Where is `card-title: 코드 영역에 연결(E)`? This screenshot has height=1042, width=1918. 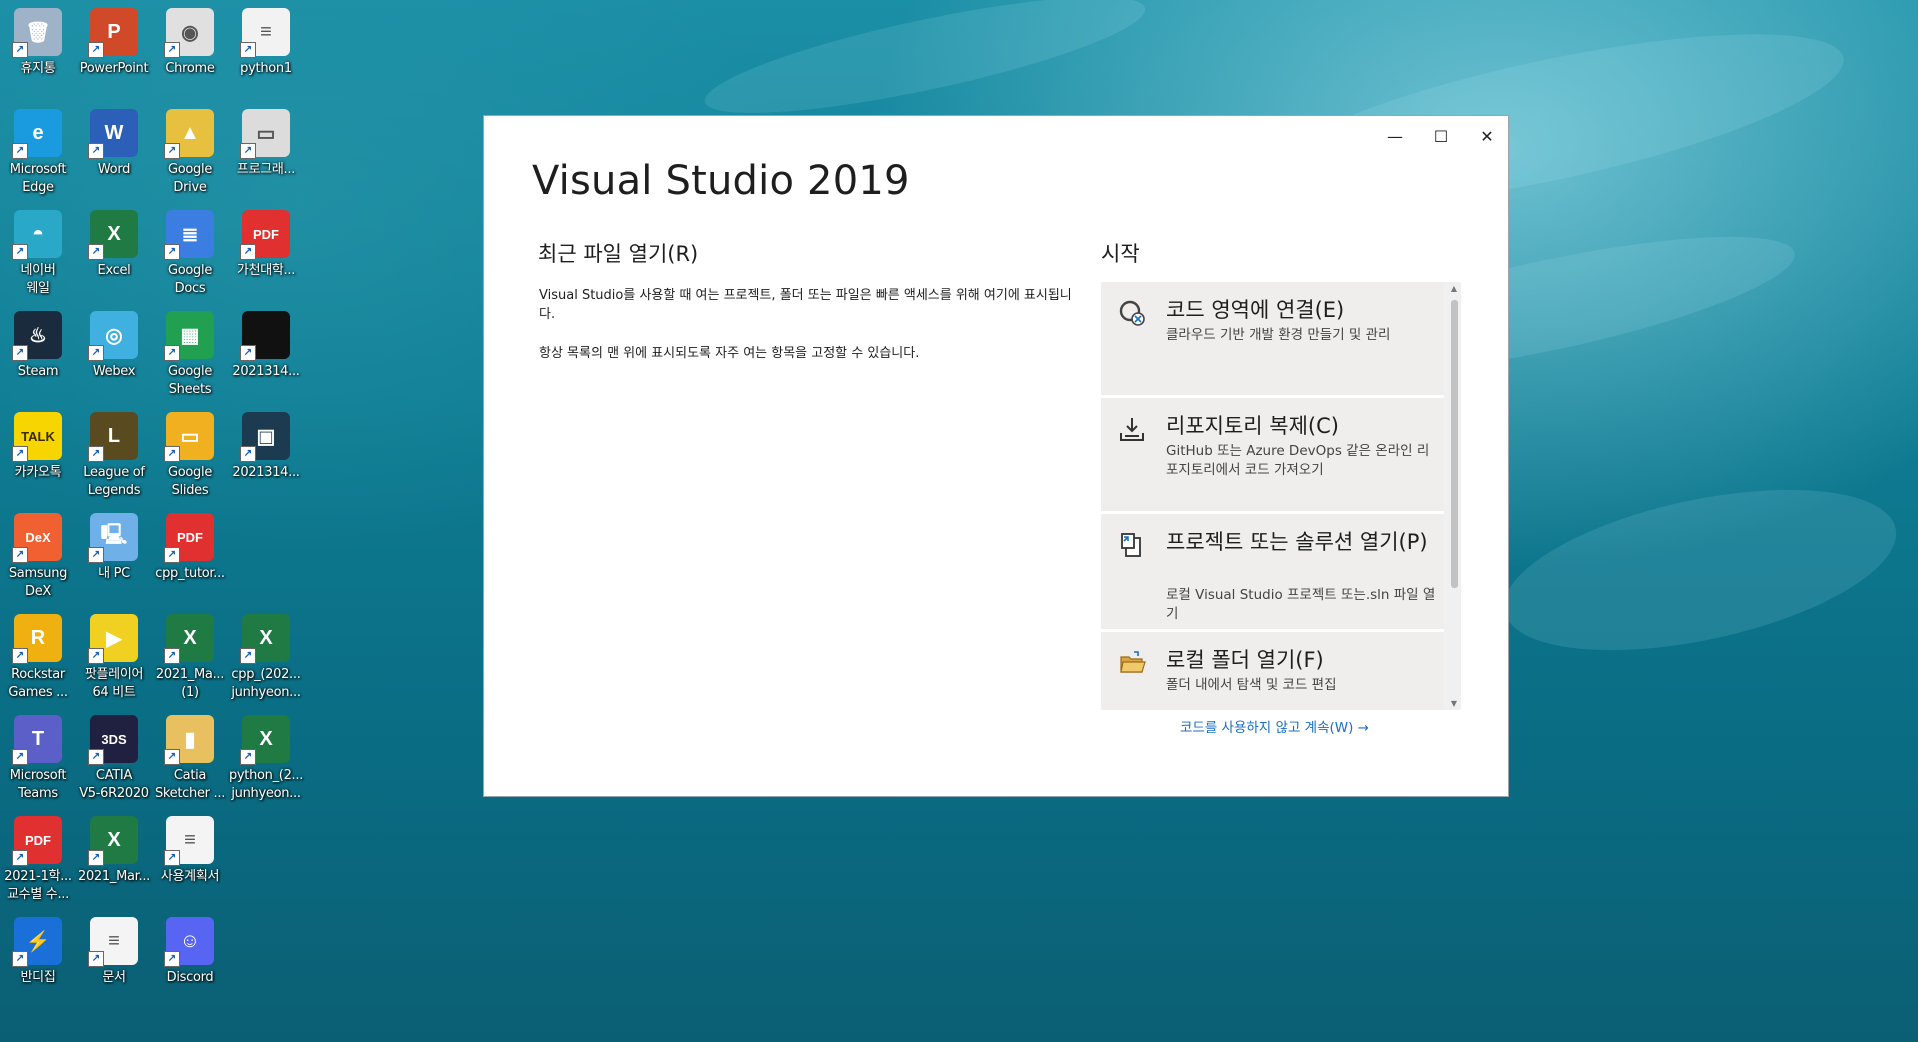
card-title: 코드 영역에 연결(E) is located at coordinates (1255, 310).